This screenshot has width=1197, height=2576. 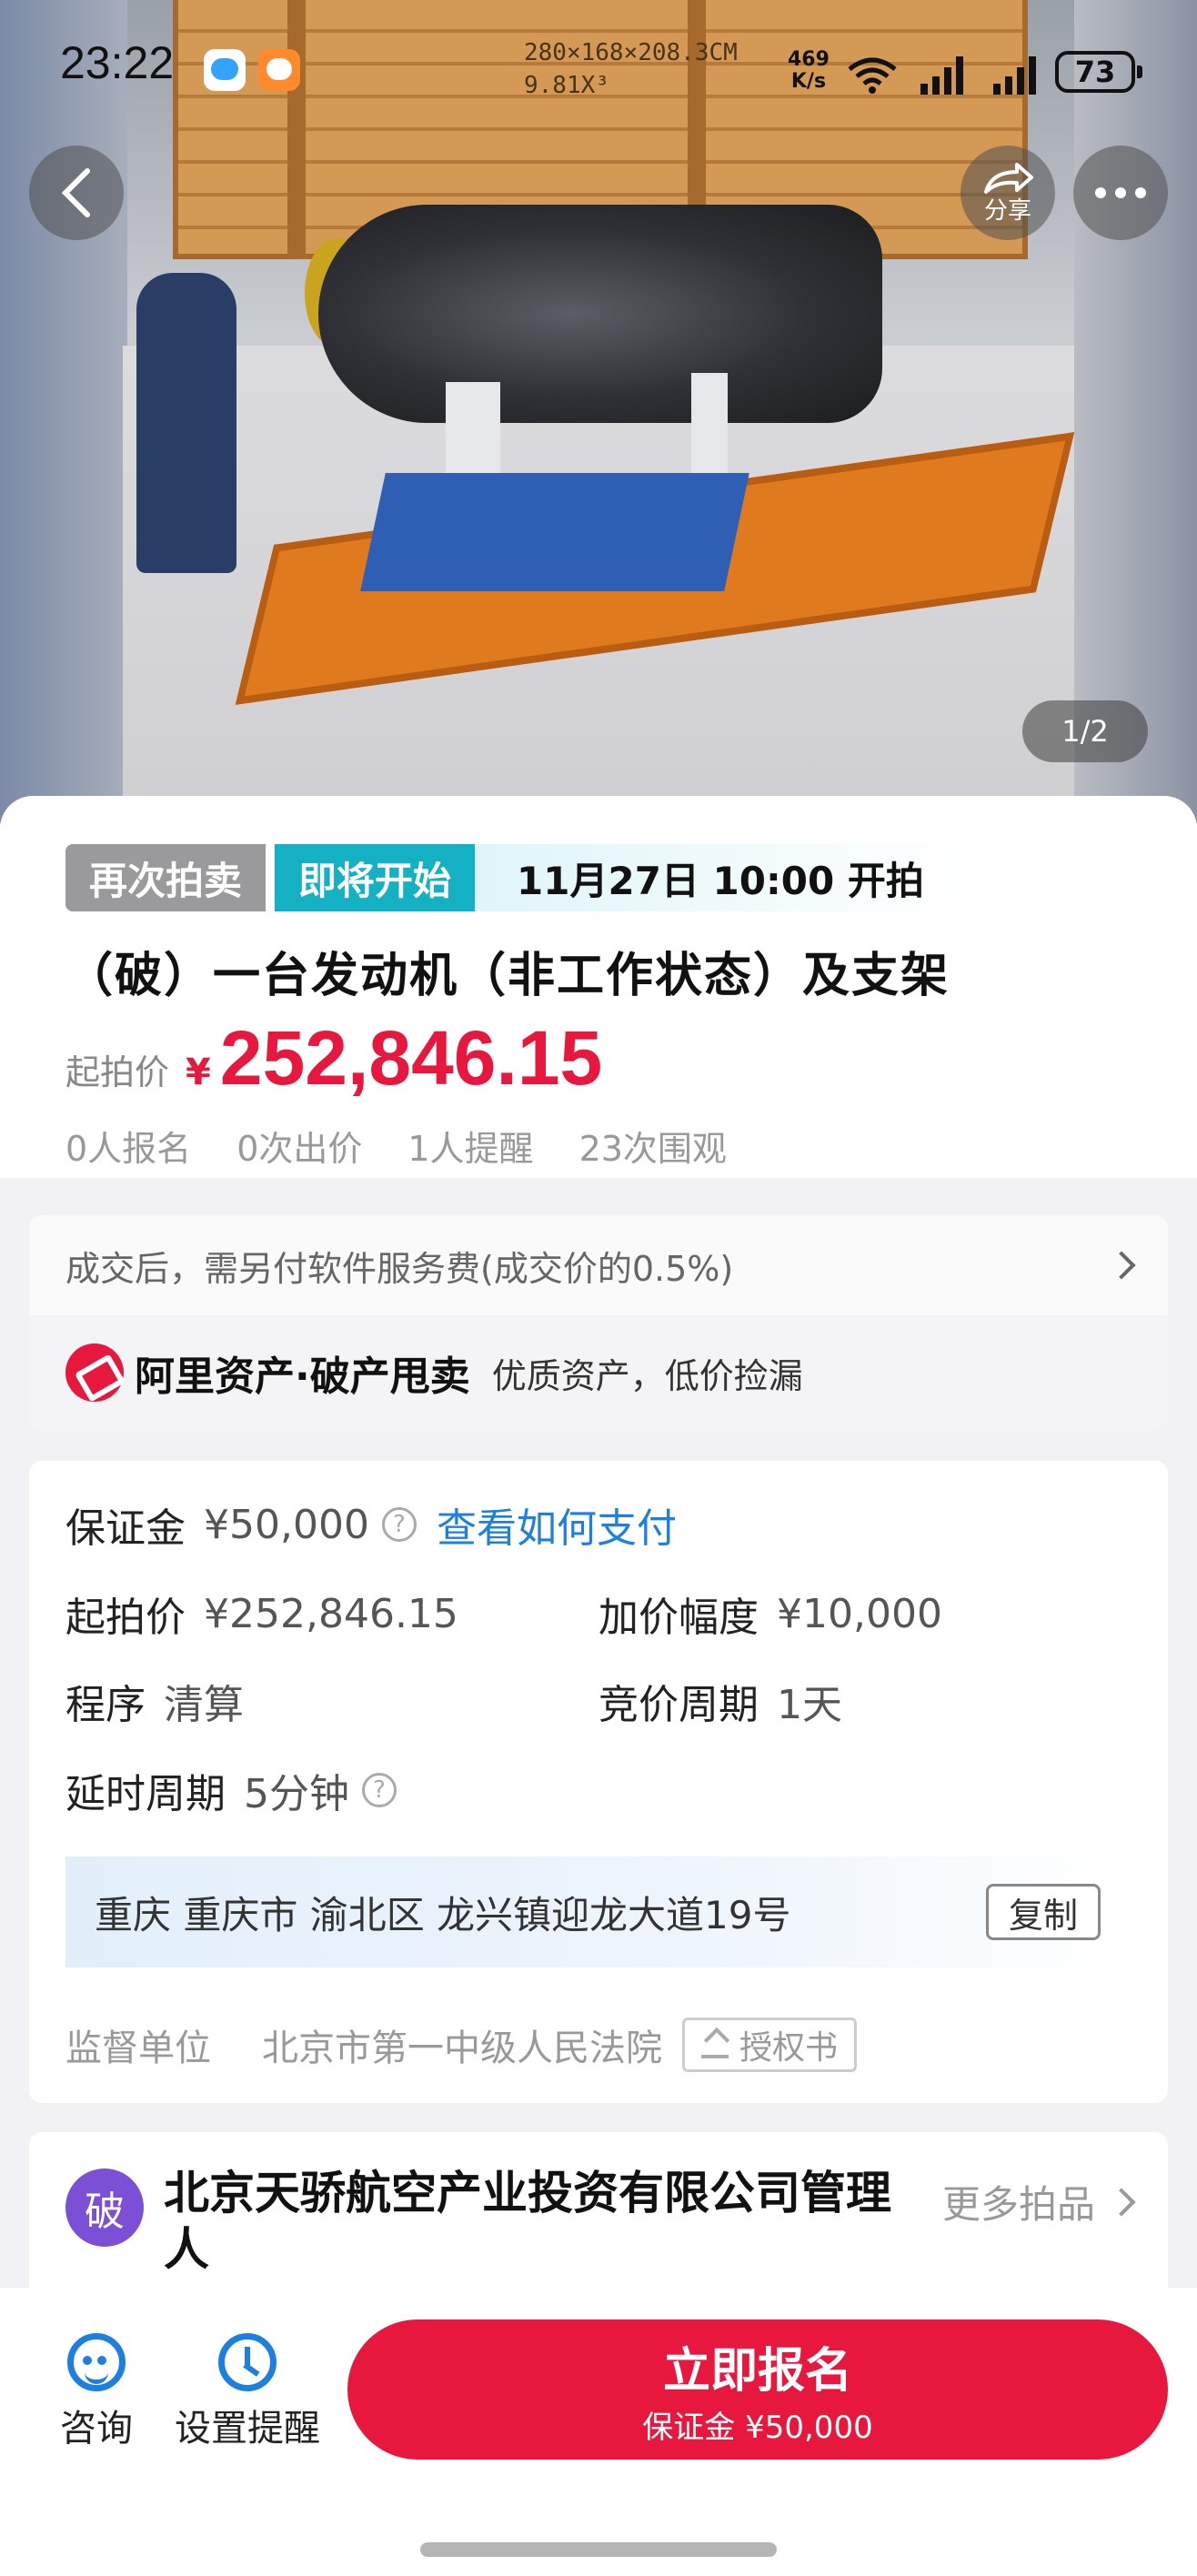 What do you see at coordinates (859, 1613) in the screenshot?
I see `increment-value: ¥10,000` at bounding box center [859, 1613].